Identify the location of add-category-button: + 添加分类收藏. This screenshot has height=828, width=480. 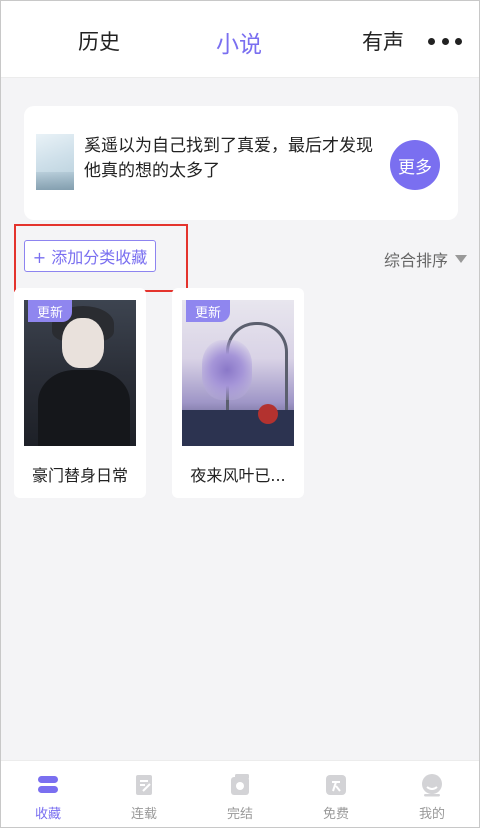
(90, 256).